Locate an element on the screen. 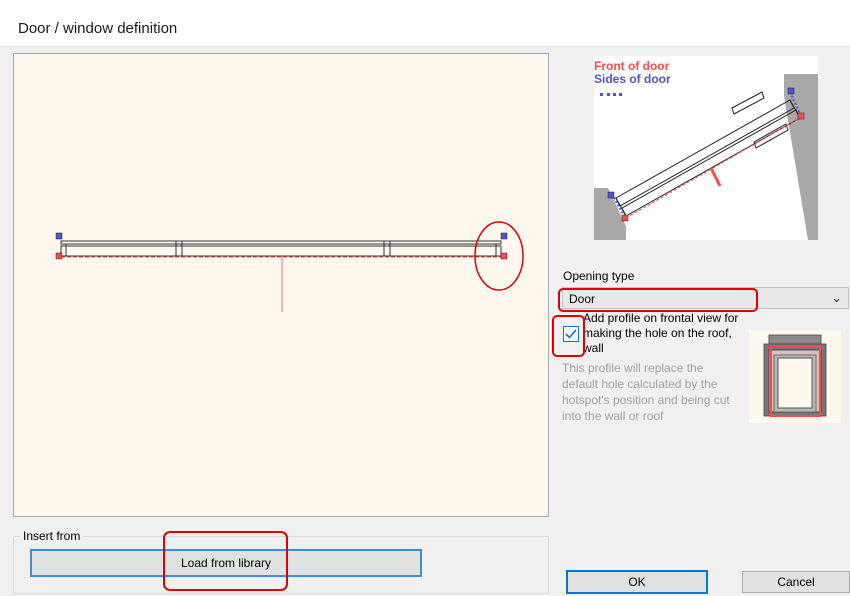  window-title: Door / window definition is located at coordinates (98, 28).